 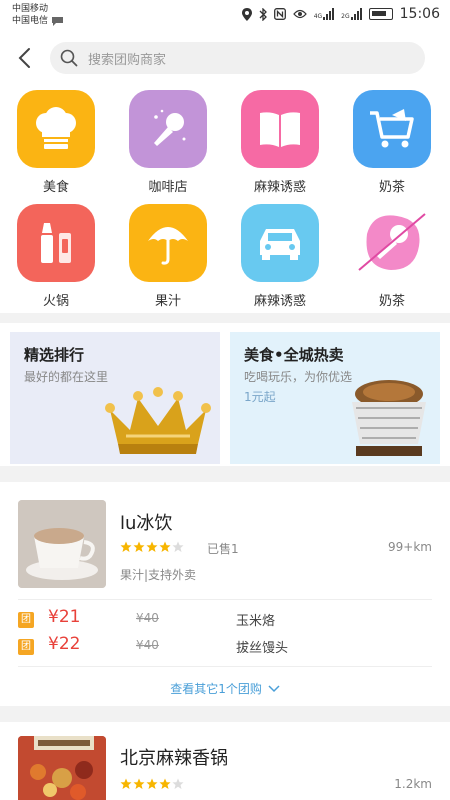 What do you see at coordinates (335, 398) in the screenshot?
I see `promo-card-hot: 美食•全城热卖 吃喝玩乐，为你优选 1元起` at bounding box center [335, 398].